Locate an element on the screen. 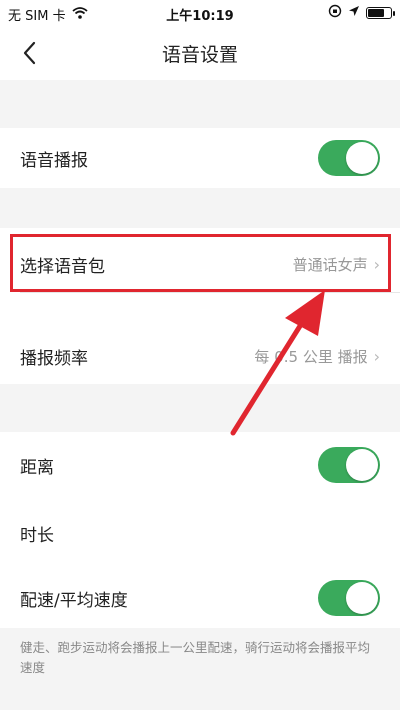 Image resolution: width=400 pixels, height=710 pixels. voice-pack-value: 普通话女声 is located at coordinates (330, 264).